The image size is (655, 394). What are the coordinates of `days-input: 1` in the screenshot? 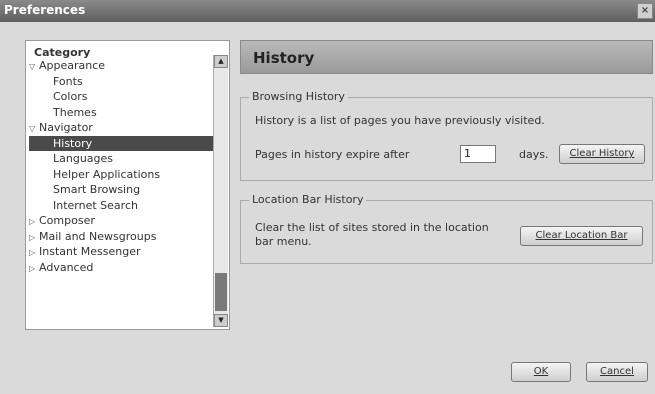 It's located at (478, 154).